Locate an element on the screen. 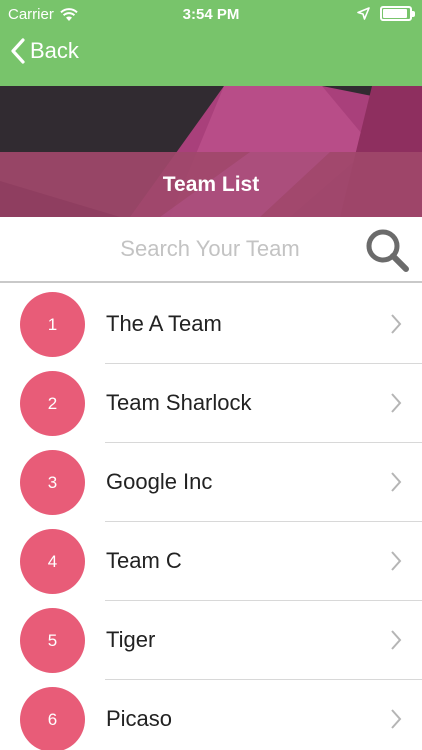 Image resolution: width=422 pixels, height=750 pixels. search-bar is located at coordinates (211, 250).